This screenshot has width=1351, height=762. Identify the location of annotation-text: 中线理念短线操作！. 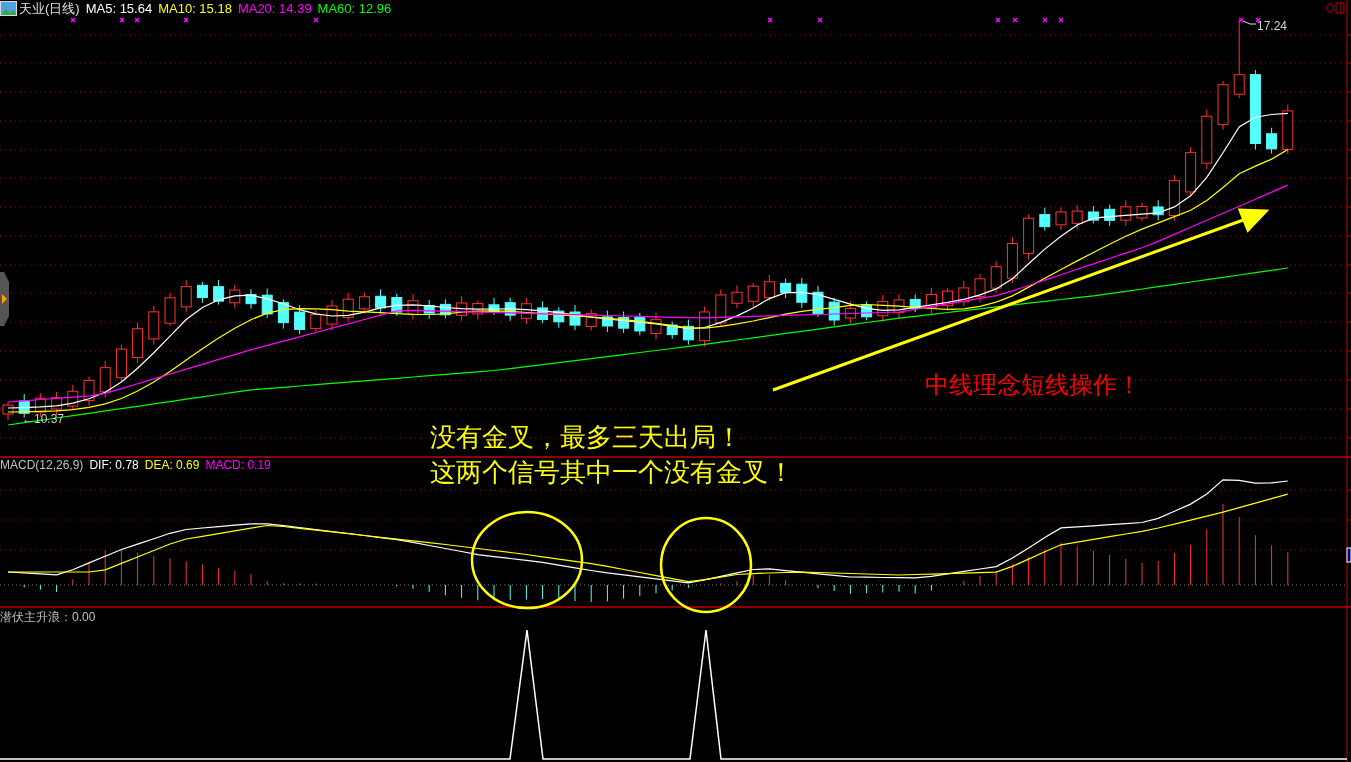
(1033, 385).